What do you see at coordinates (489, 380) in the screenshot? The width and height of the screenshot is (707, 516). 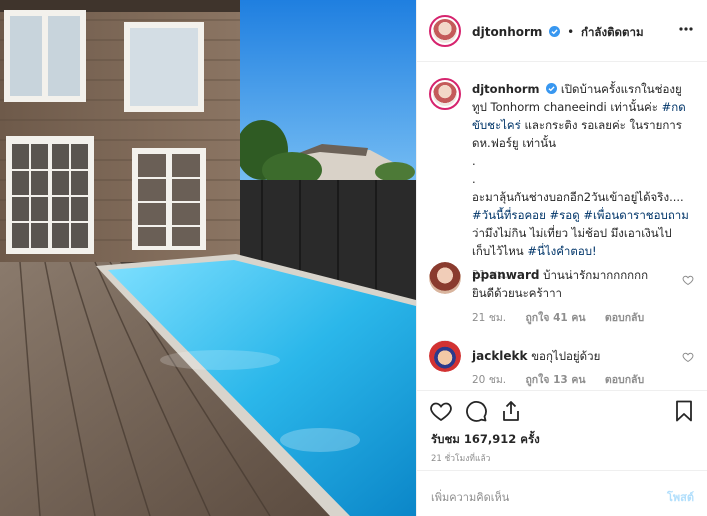 I see `comment-time: 20 ชม.` at bounding box center [489, 380].